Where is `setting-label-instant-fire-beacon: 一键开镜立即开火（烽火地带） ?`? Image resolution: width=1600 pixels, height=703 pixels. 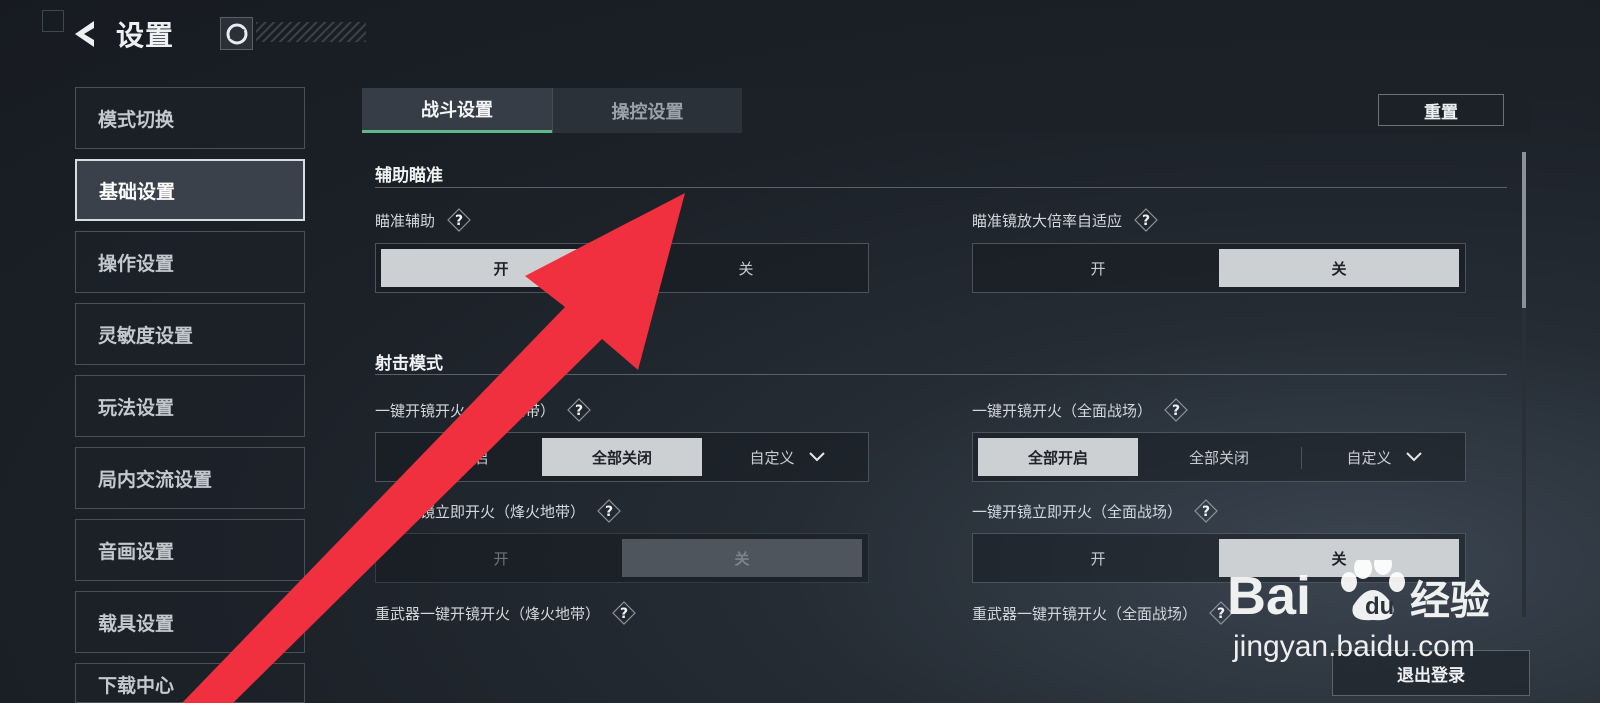
setting-label-instant-fire-beacon: 一键开镜立即开火（烽火地带） ? is located at coordinates (498, 511).